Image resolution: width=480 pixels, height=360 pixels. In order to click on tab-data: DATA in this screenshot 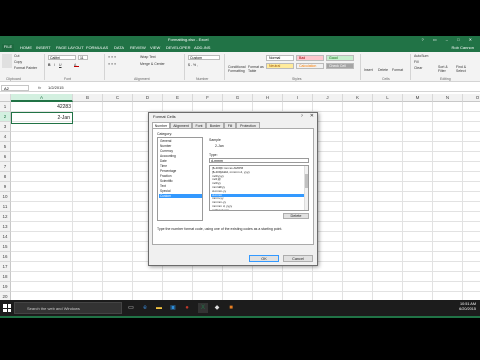, I will do `click(119, 47)`.